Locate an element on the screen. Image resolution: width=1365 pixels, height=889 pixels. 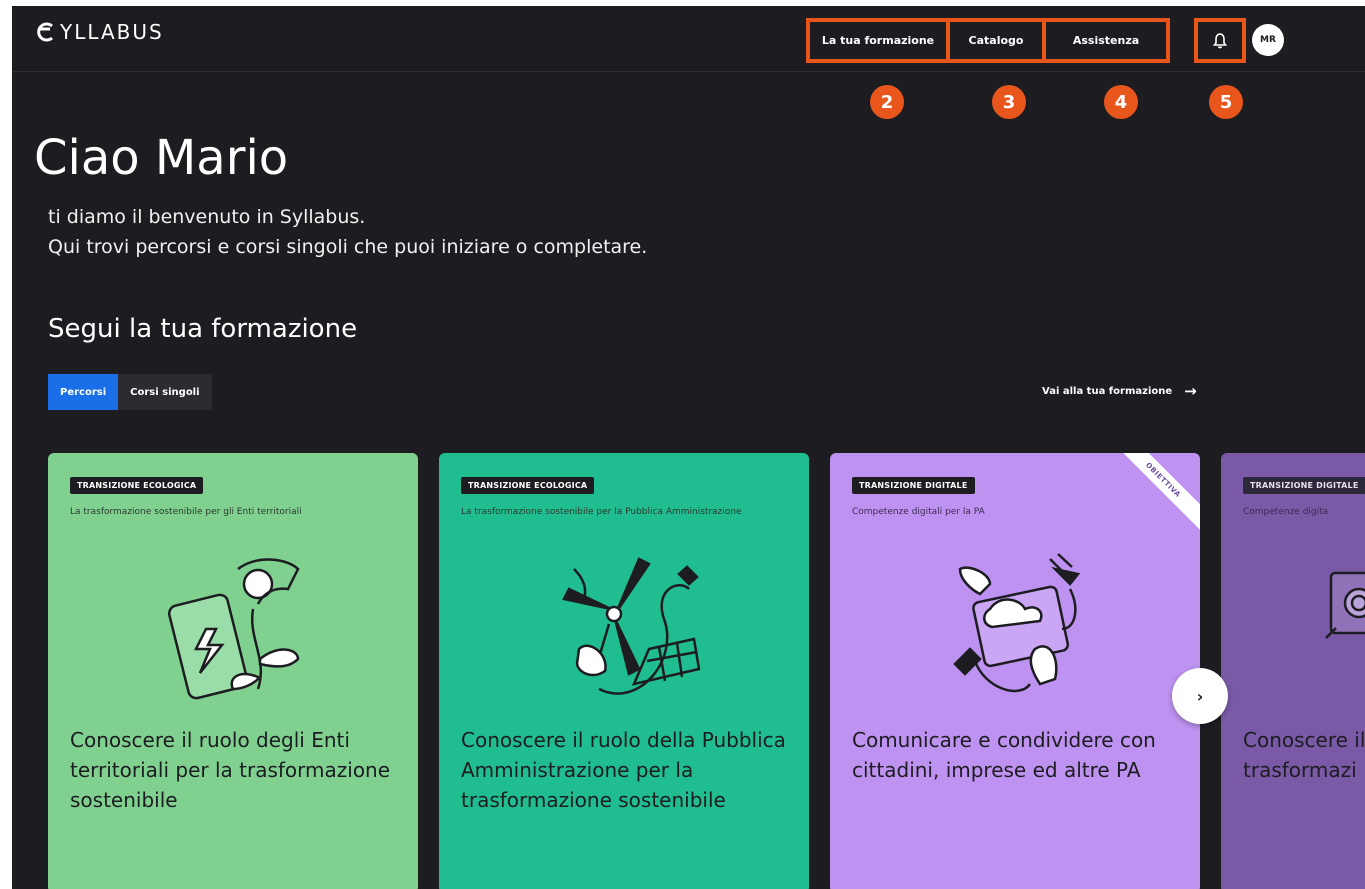
go-link-label: Vai alla tua formazione is located at coordinates (1107, 391).